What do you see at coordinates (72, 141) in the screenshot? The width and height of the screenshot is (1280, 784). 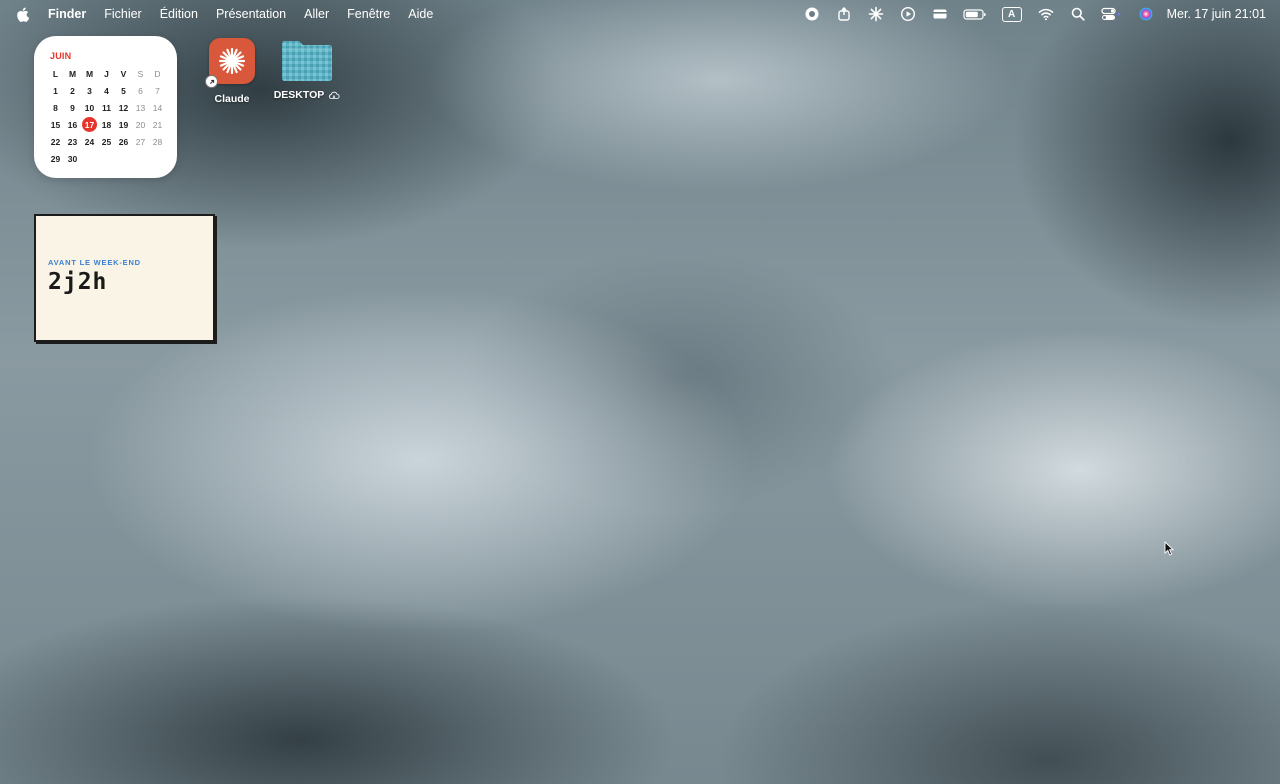 I see `calendar-day: 23` at bounding box center [72, 141].